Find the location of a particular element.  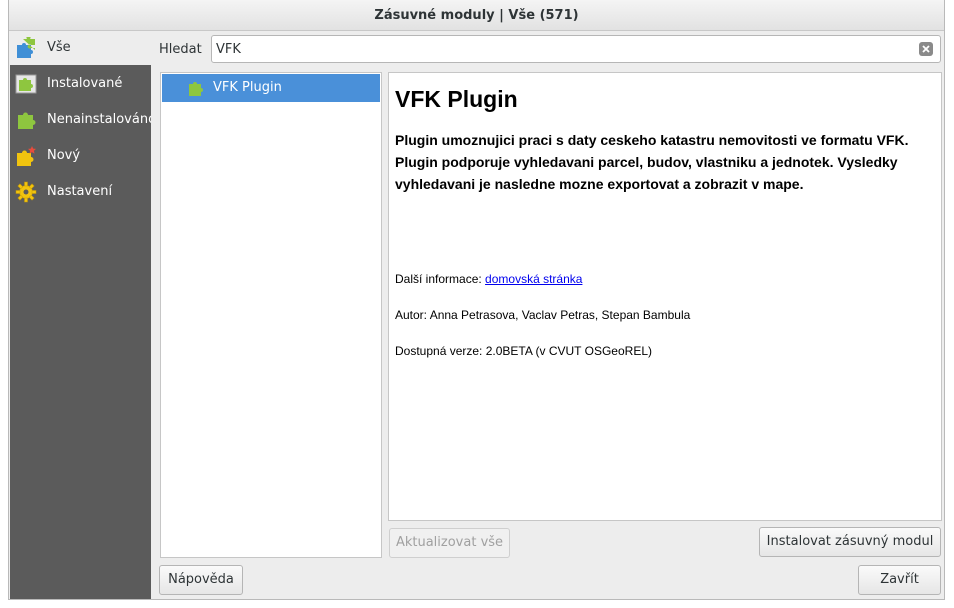

plugin-title: VFK Plugin is located at coordinates (456, 99).